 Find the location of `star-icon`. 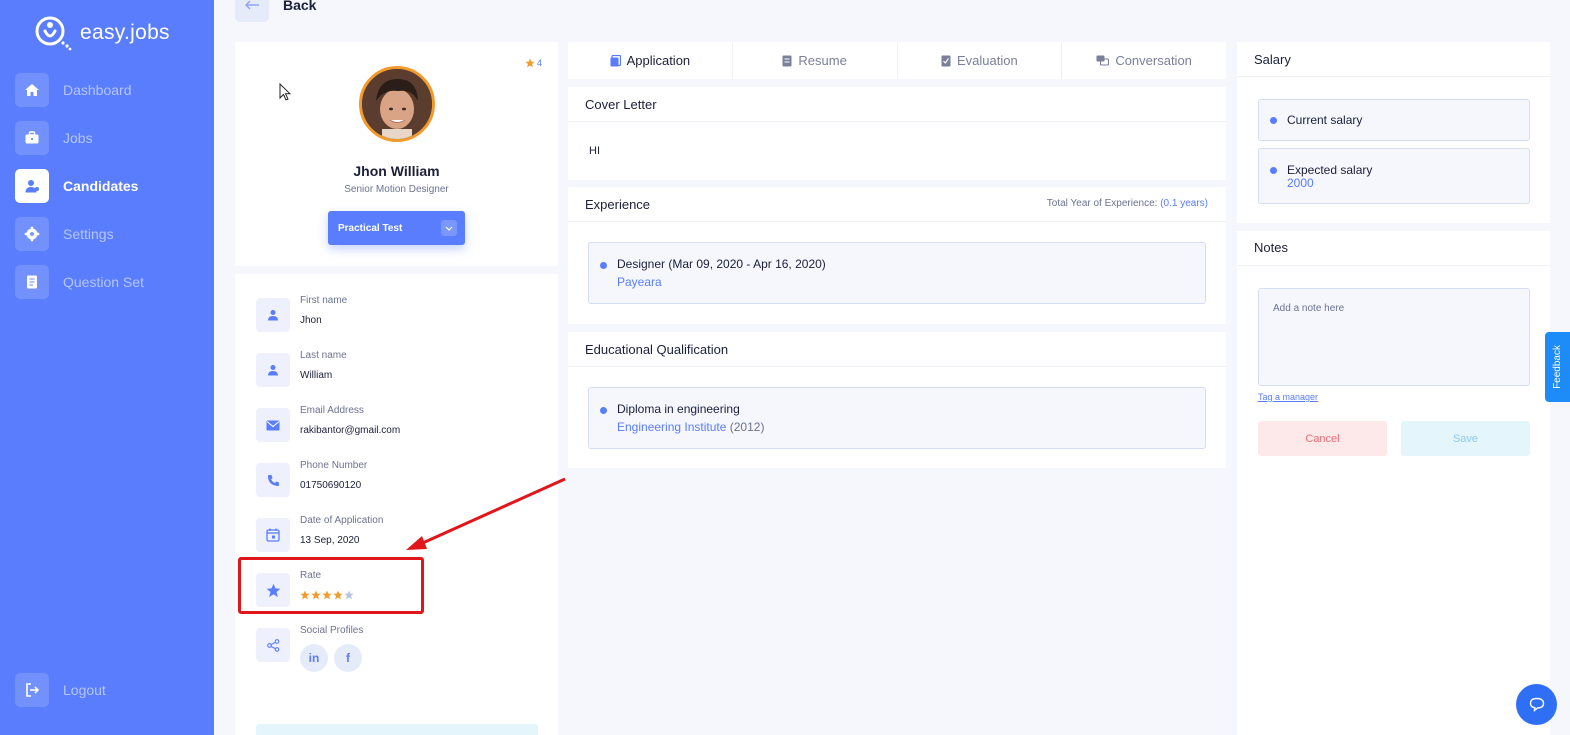

star-icon is located at coordinates (530, 63).